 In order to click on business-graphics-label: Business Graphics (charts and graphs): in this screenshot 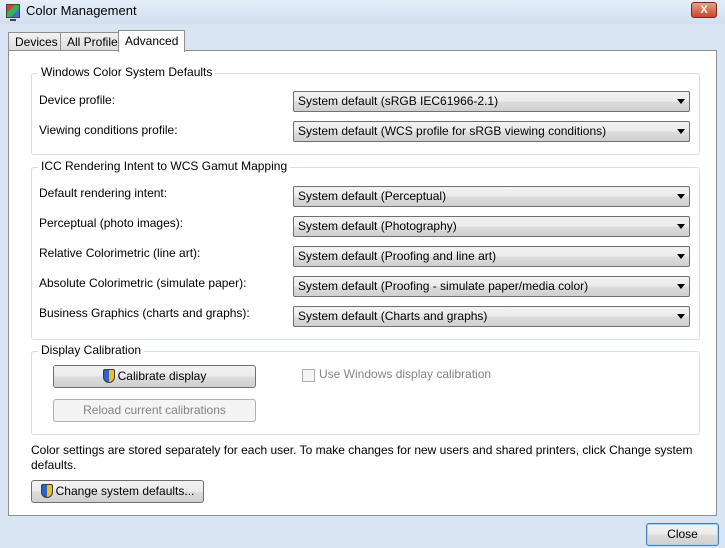, I will do `click(144, 313)`.